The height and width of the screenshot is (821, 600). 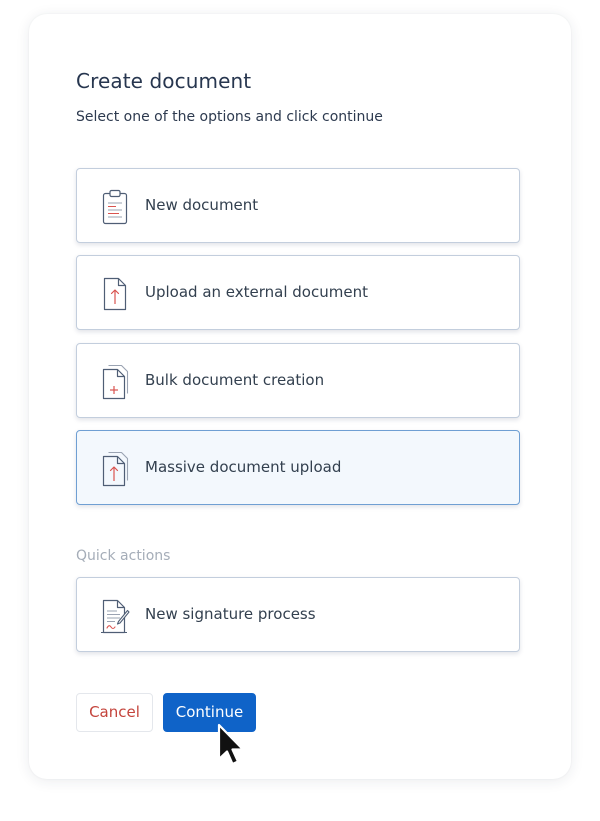 I want to click on quick-actions-heading: Quick actions, so click(x=123, y=556).